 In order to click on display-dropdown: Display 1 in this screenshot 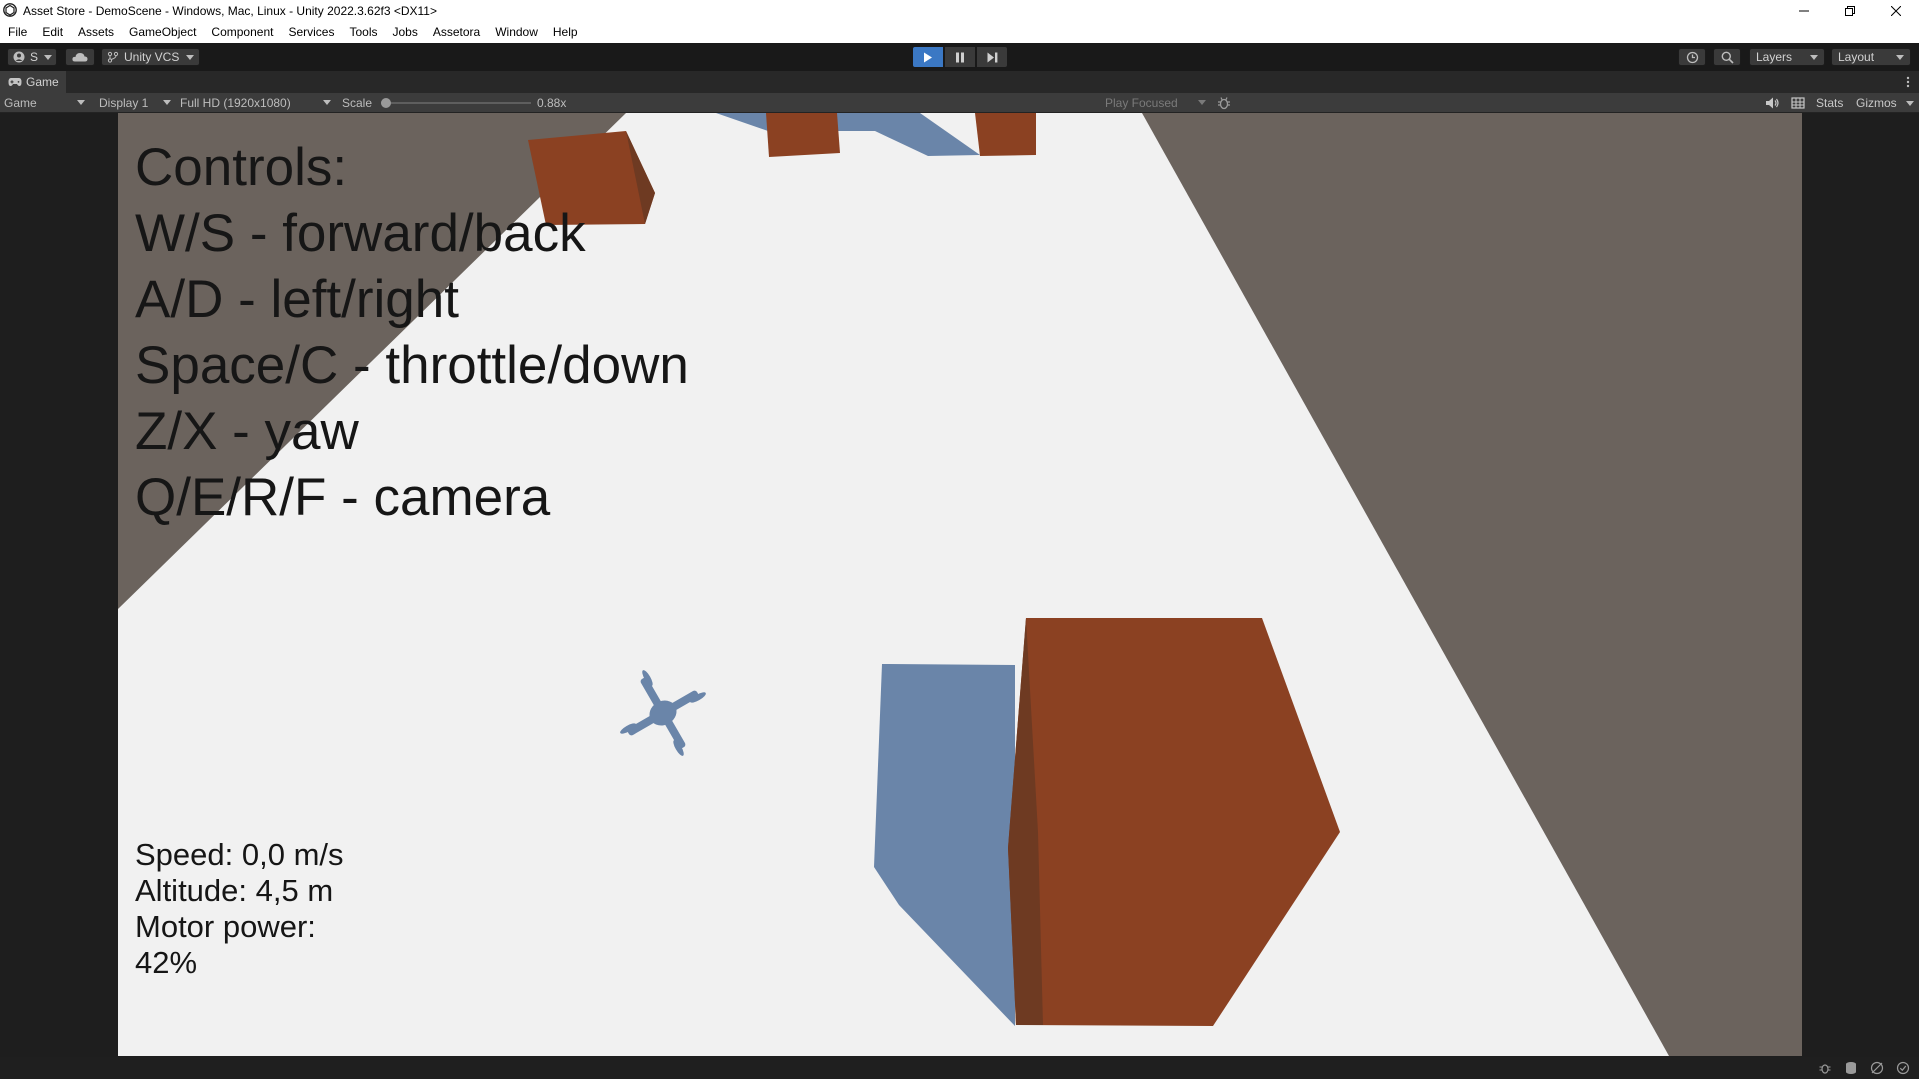, I will do `click(132, 102)`.